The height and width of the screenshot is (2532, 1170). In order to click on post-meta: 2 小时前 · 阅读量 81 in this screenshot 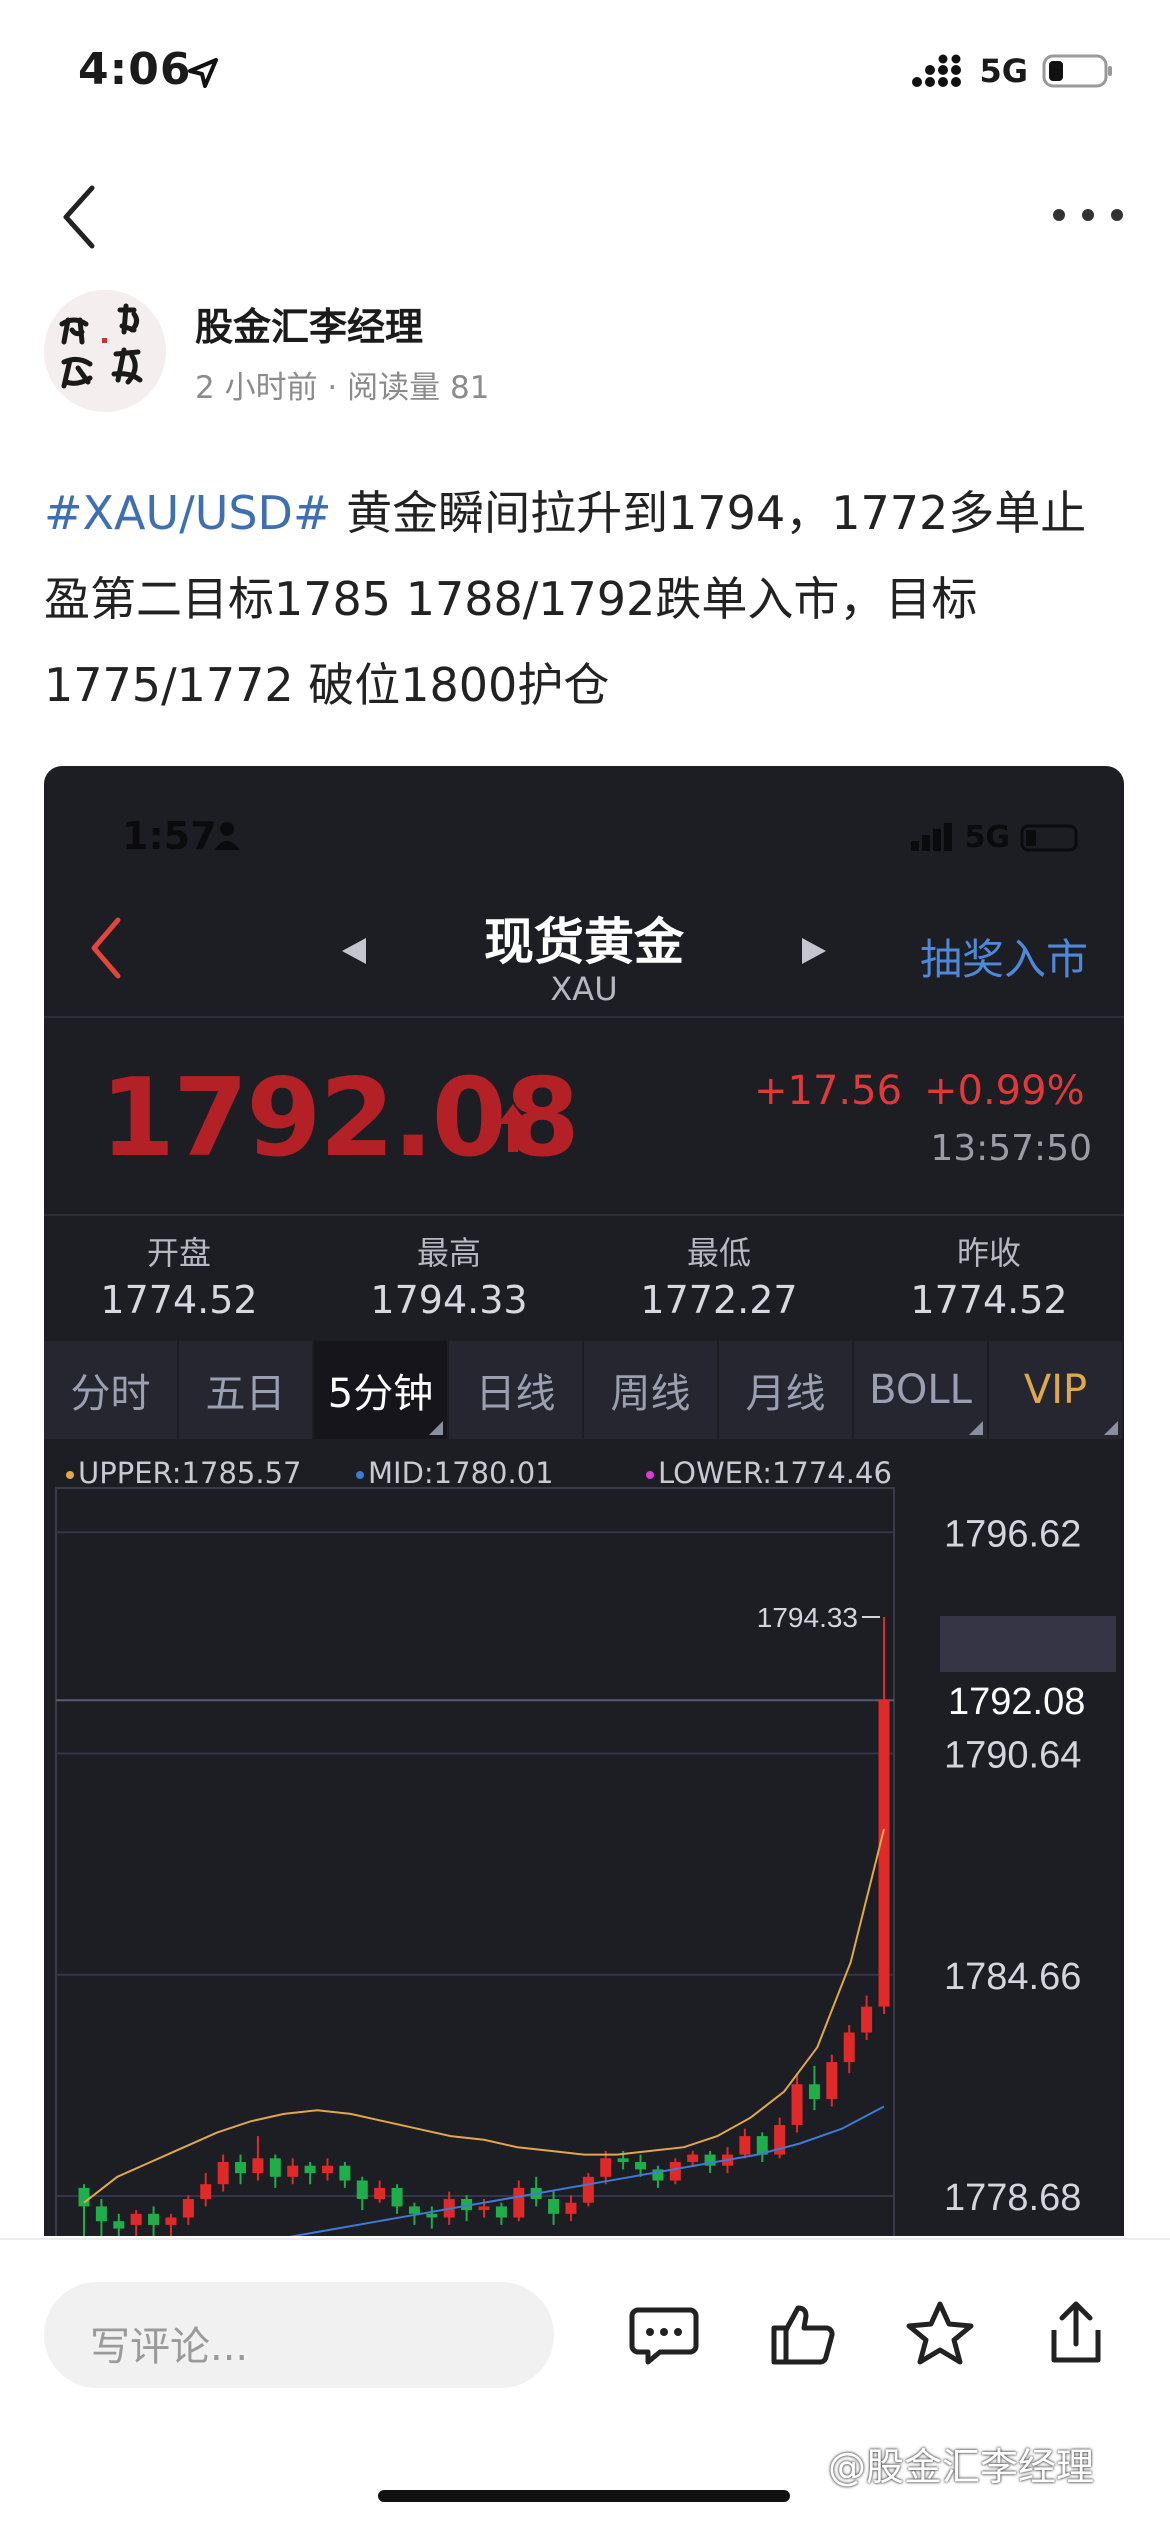, I will do `click(342, 388)`.